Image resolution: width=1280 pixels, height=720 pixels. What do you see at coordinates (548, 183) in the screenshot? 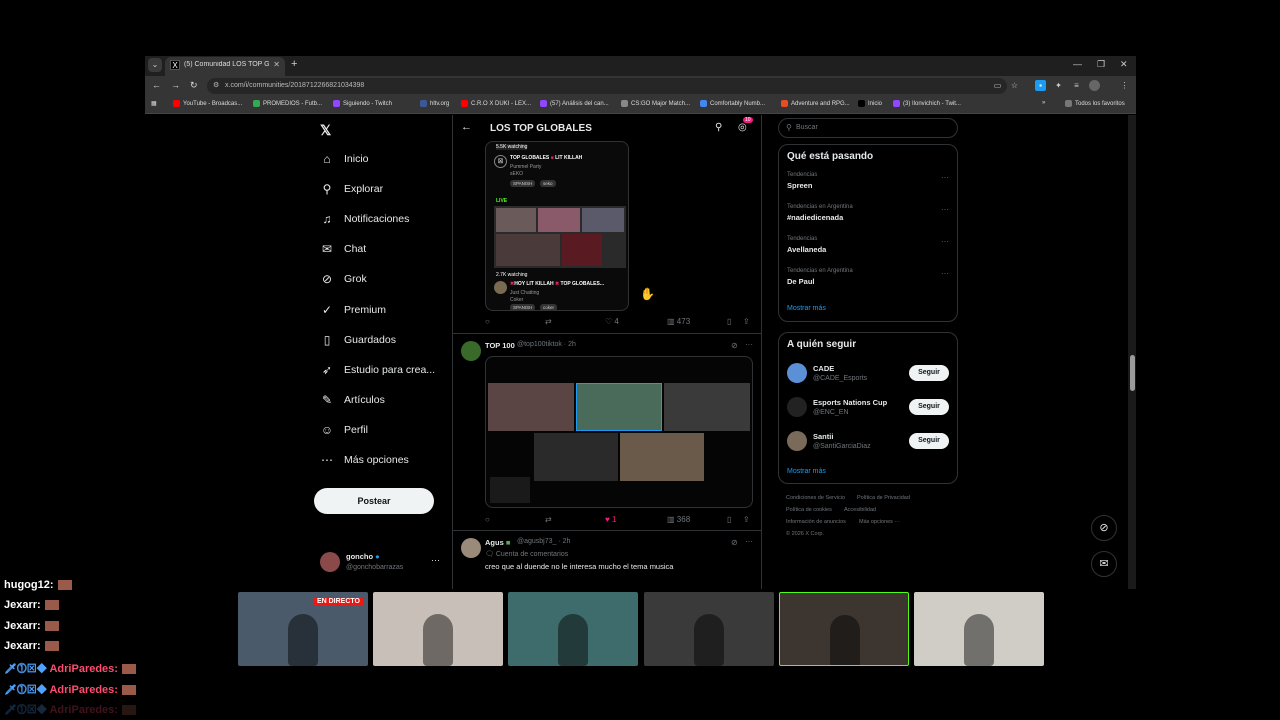
I see `stream1-tag: seko` at bounding box center [548, 183].